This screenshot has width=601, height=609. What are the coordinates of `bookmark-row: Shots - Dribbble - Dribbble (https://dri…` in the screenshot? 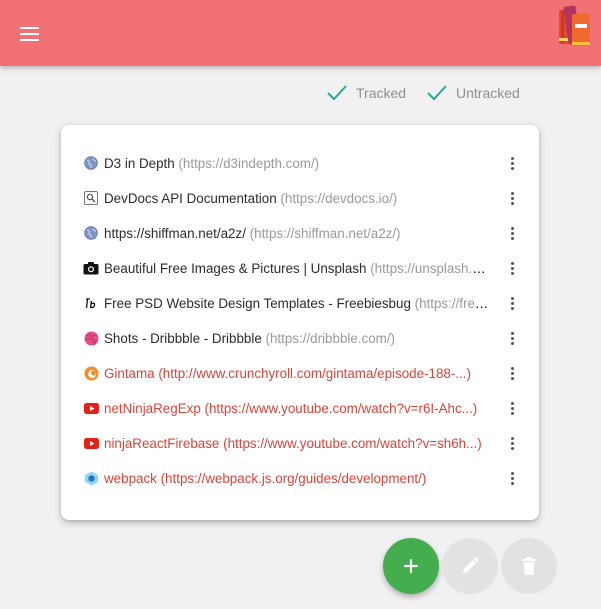 It's located at (300, 338).